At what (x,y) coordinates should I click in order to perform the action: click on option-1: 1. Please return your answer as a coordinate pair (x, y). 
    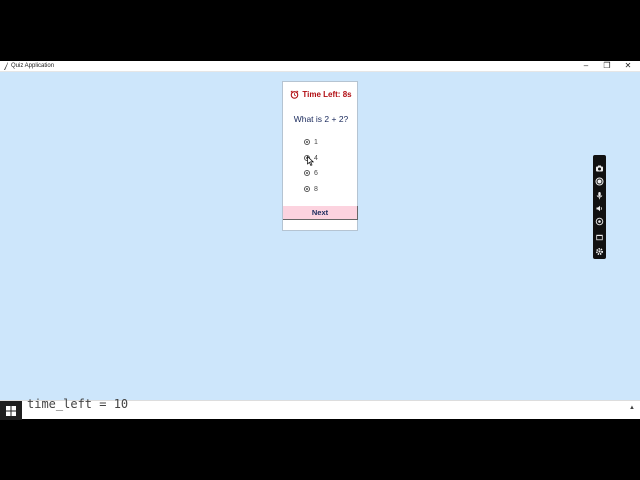
    Looking at the image, I should click on (311, 142).